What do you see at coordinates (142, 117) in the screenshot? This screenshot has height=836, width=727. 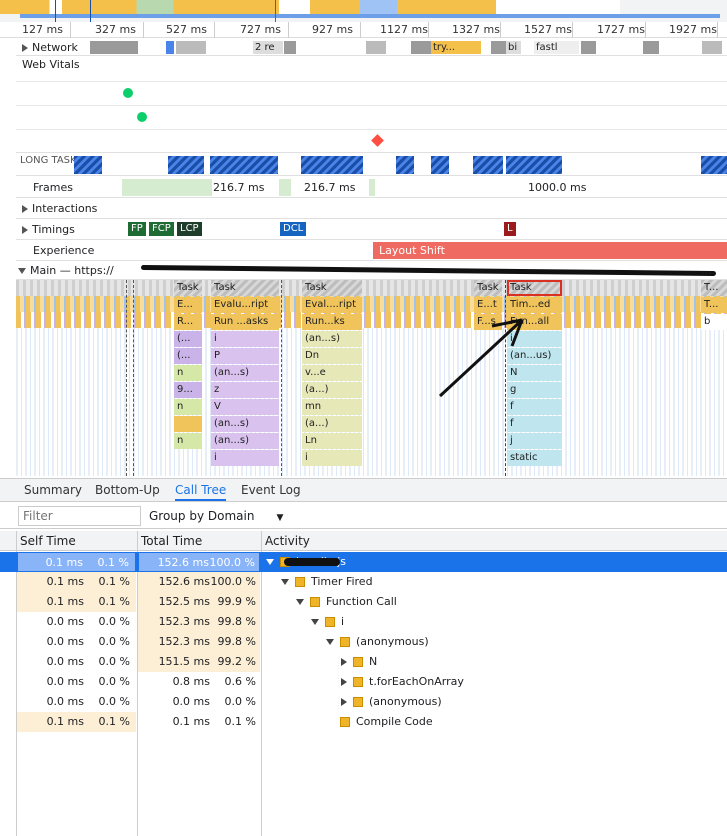 I see `lcp-marker` at bounding box center [142, 117].